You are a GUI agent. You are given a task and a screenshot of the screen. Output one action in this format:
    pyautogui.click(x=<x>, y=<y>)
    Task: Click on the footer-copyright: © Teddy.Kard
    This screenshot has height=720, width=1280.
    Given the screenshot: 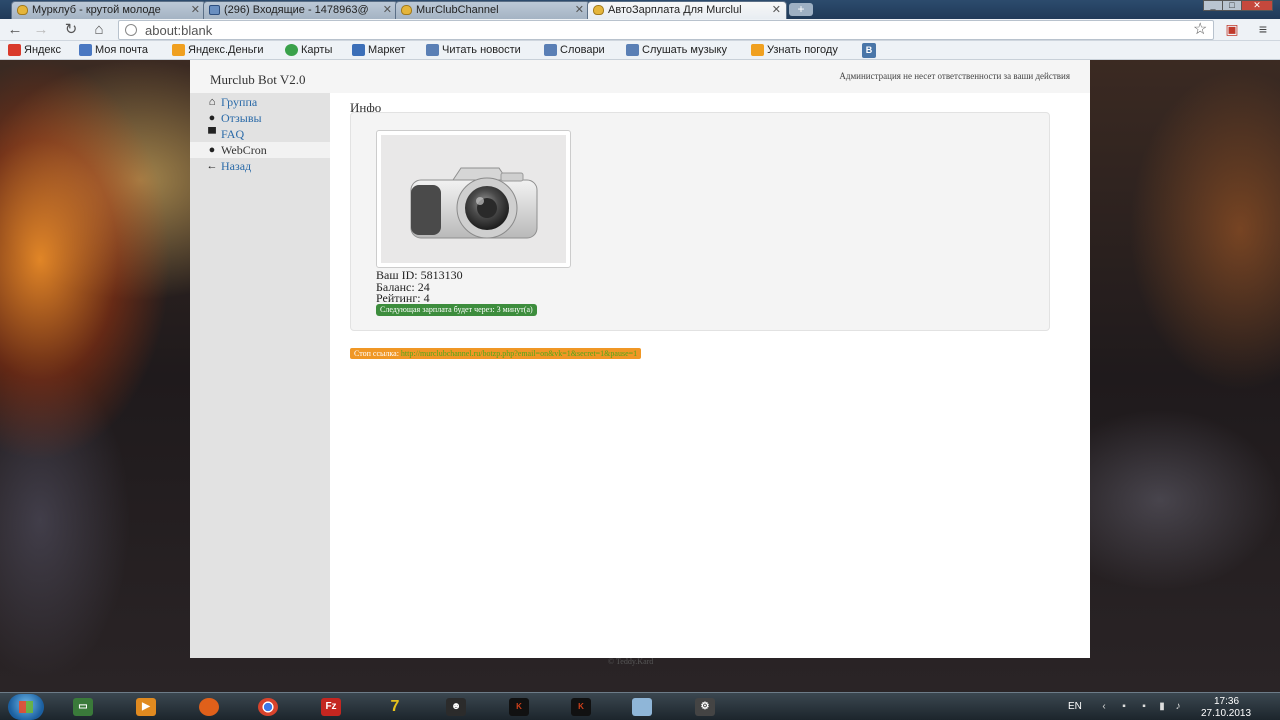 What is the action you would take?
    pyautogui.click(x=631, y=661)
    